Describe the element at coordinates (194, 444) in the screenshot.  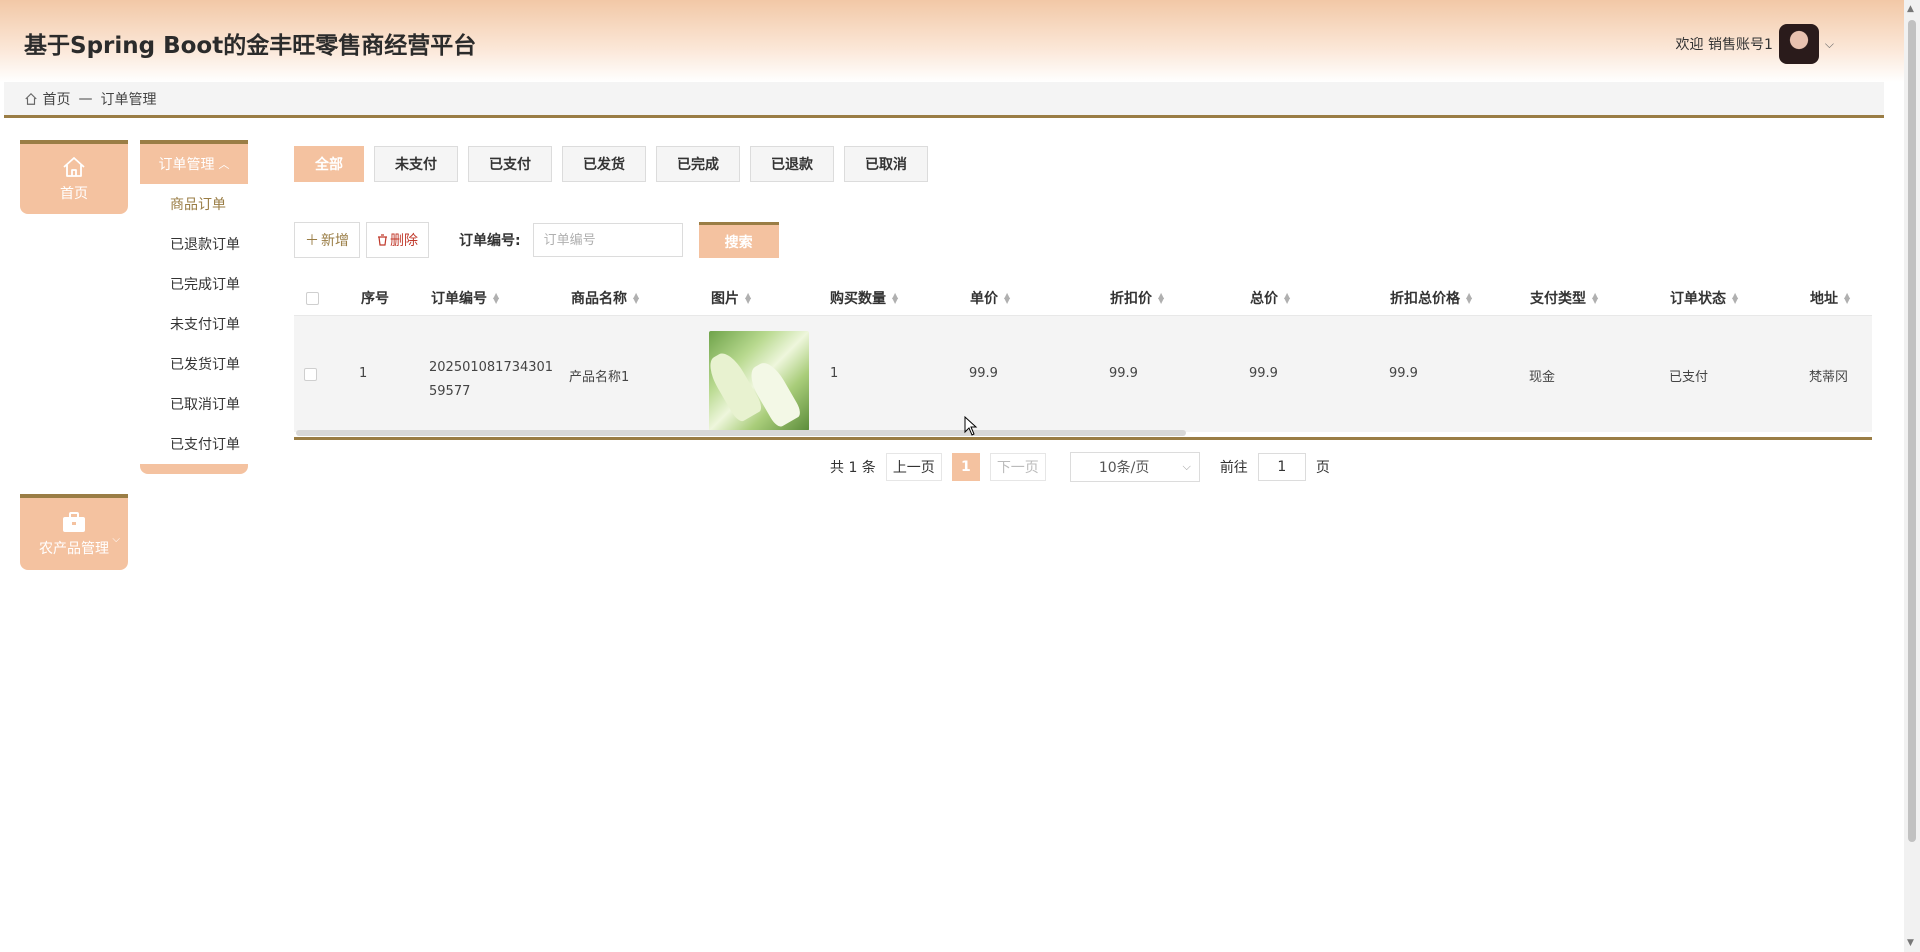
I see `submenu-item-paid-orders: 已支付订单` at that location.